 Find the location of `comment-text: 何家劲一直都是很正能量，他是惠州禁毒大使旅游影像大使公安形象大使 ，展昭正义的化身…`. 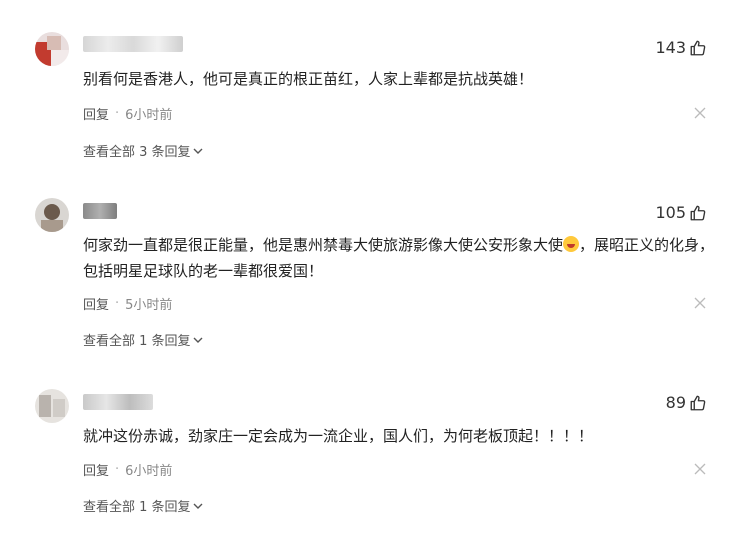

comment-text: 何家劲一直都是很正能量，他是惠州禁毒大使旅游影像大使公安形象大使 ，展昭正义的化身… is located at coordinates (399, 258).